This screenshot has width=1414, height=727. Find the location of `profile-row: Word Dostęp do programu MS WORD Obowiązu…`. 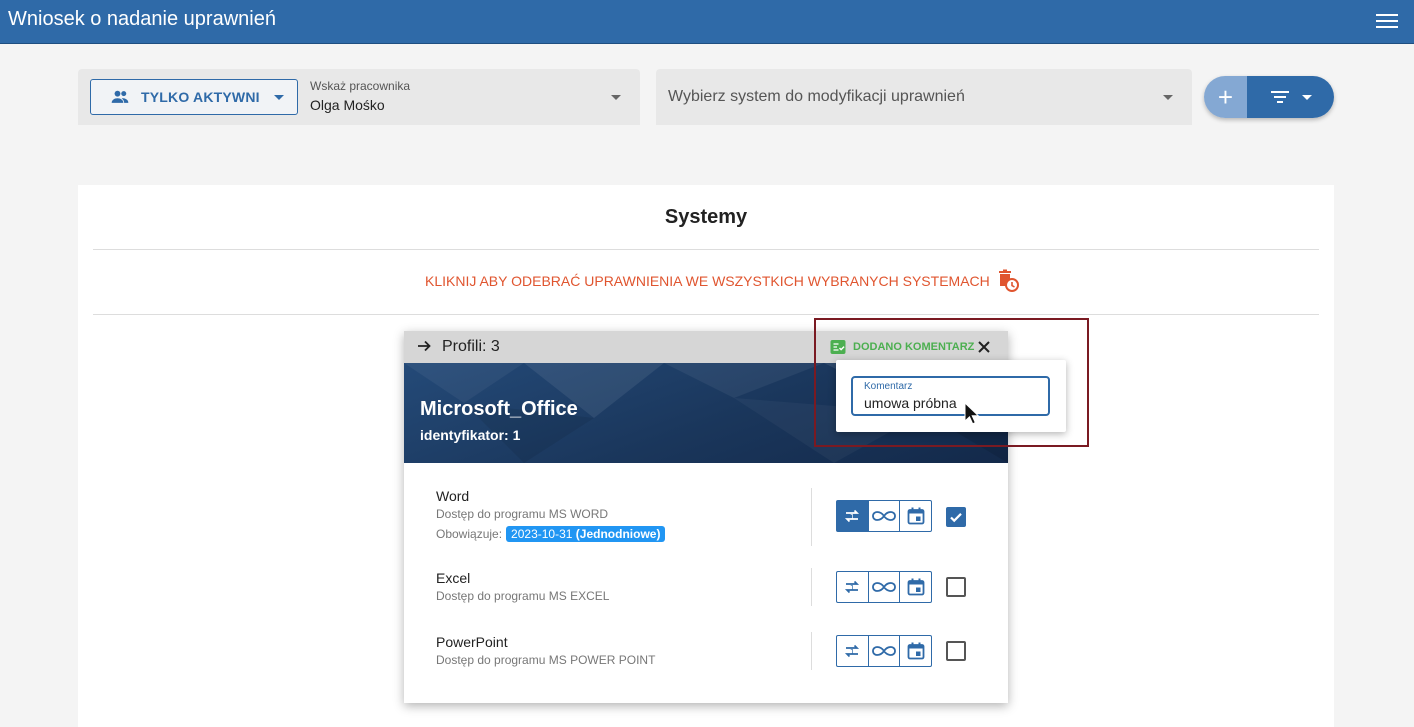

profile-row: Word Dostęp do programu MS WORD Obowiązu… is located at coordinates (706, 518).